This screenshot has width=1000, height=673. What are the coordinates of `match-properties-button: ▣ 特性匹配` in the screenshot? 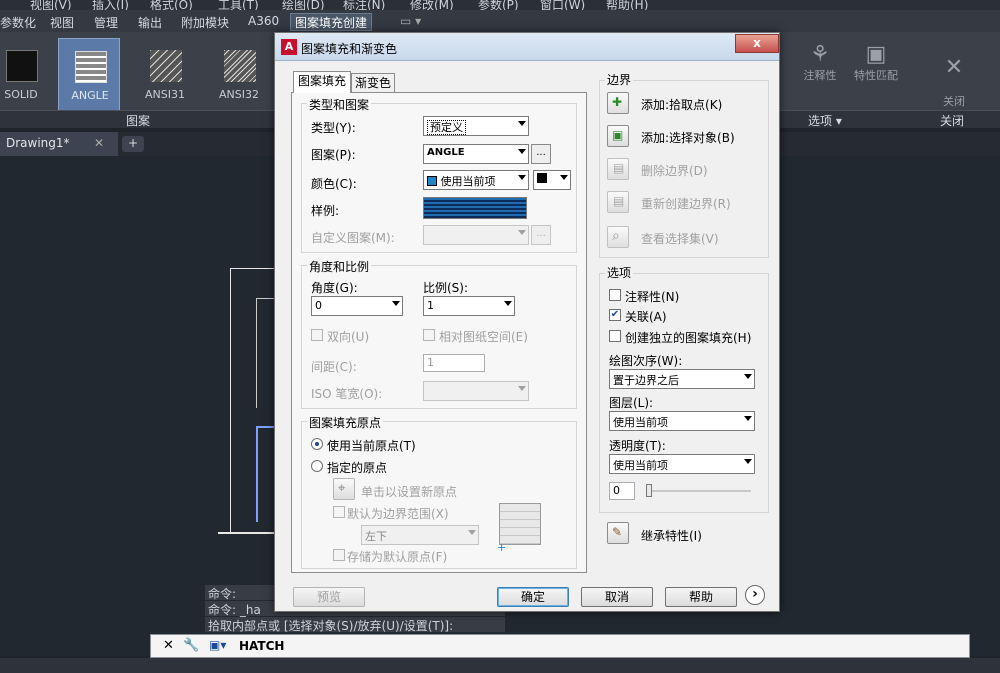 It's located at (876, 72).